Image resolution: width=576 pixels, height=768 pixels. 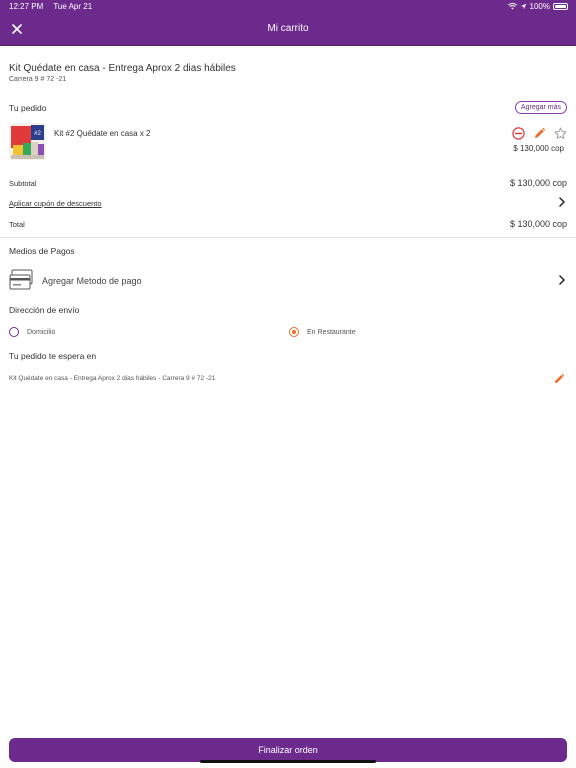 I want to click on shipping-option-domicilio: Domicilio, so click(x=32, y=332).